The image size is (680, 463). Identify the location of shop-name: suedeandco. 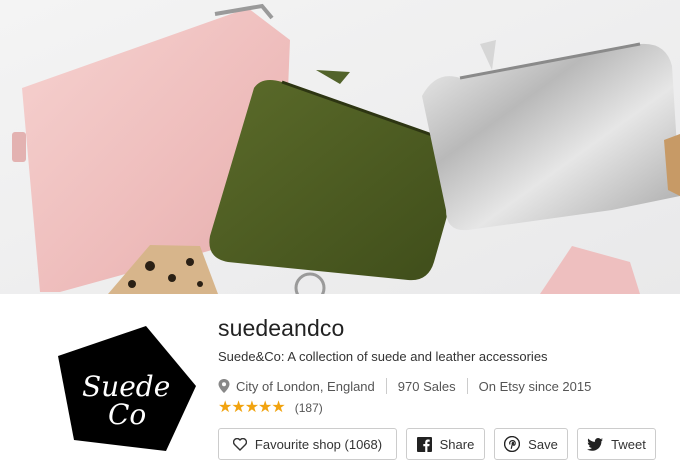
(281, 328).